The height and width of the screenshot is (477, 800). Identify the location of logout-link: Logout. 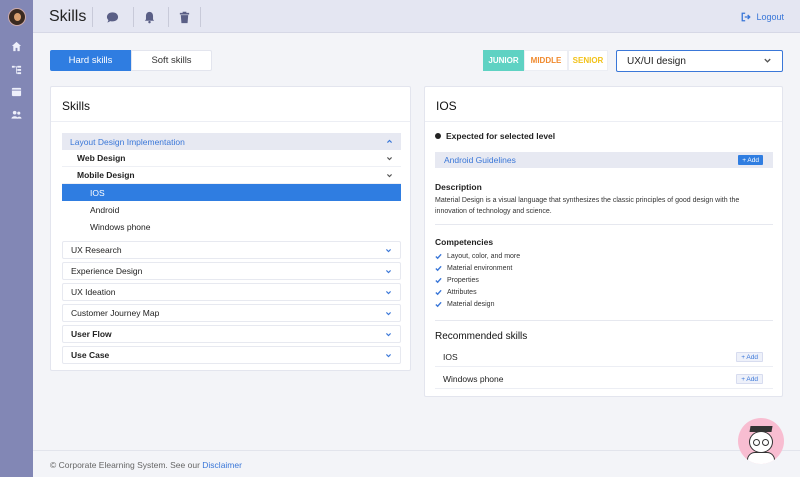
(762, 17).